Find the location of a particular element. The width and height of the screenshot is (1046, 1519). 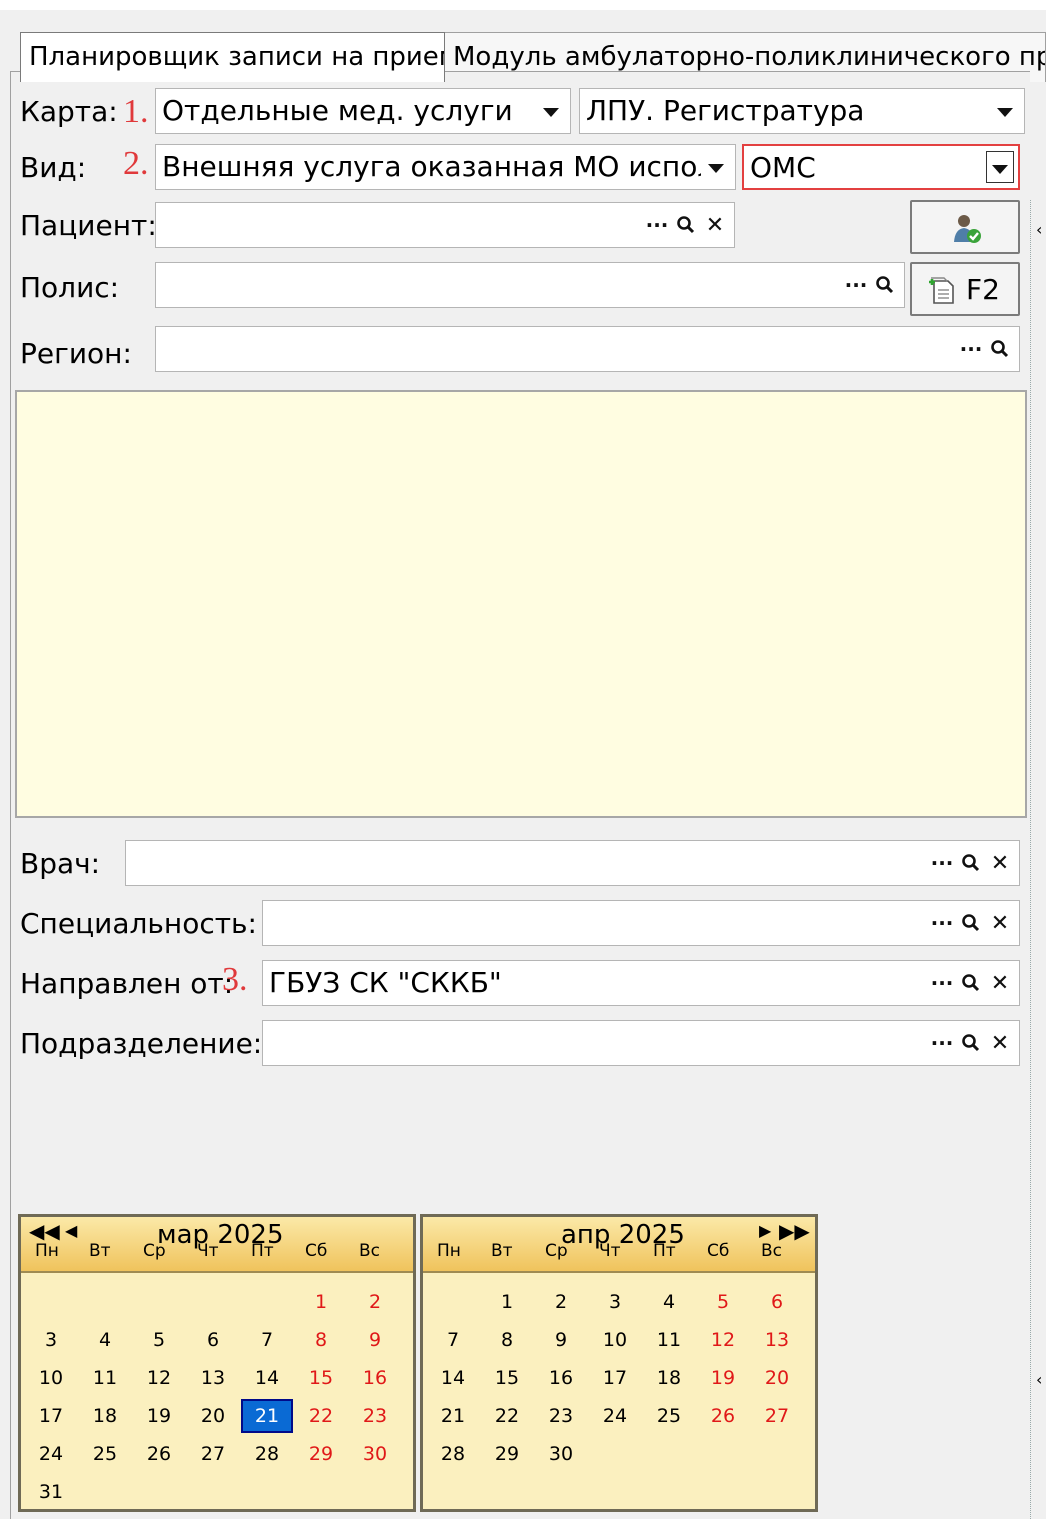

calendar-day: 31 is located at coordinates (51, 1492).